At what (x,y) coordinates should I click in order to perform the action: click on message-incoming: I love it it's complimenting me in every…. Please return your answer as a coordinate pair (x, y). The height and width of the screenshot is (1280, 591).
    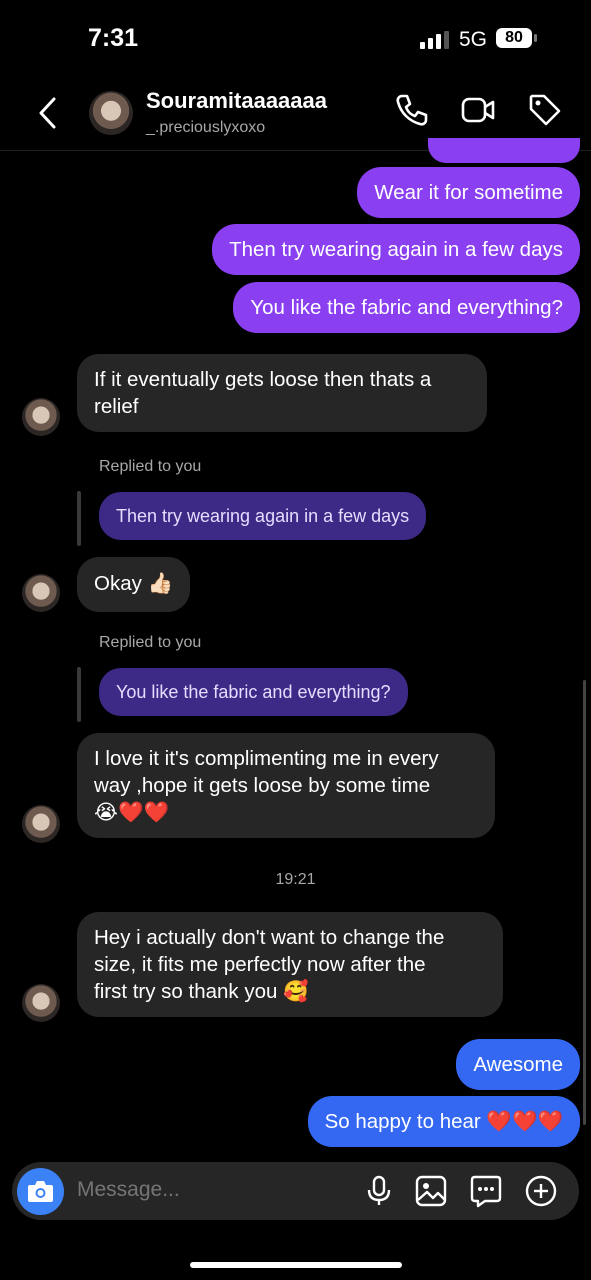
    Looking at the image, I should click on (286, 785).